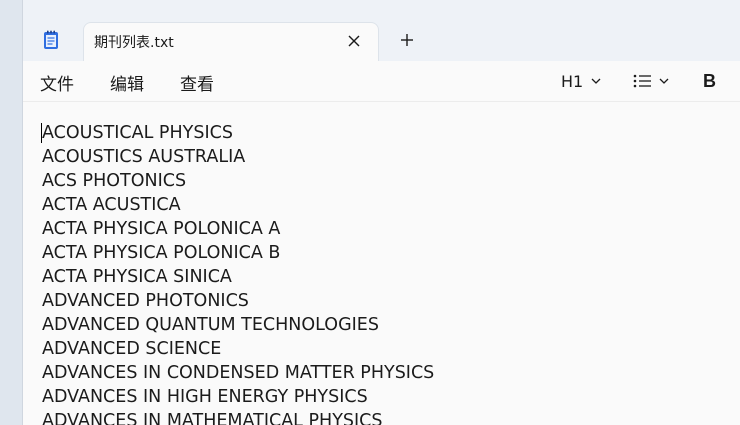 This screenshot has width=740, height=425. Describe the element at coordinates (197, 82) in the screenshot. I see `menu-view: 查看` at that location.